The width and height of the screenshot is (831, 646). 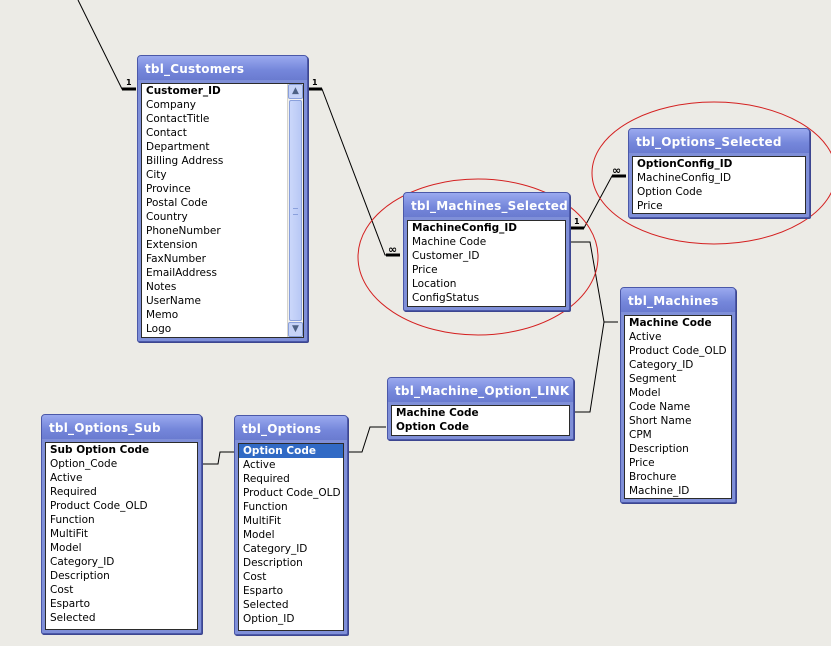 I want to click on field-item: FaxNumber, so click(x=216, y=259).